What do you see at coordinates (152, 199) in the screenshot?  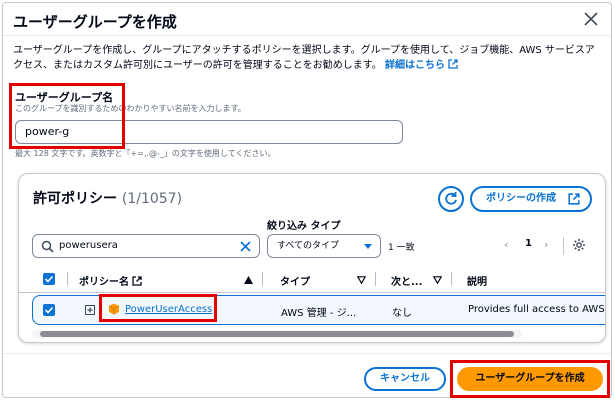 I see `policies-count: (1/1057)` at bounding box center [152, 199].